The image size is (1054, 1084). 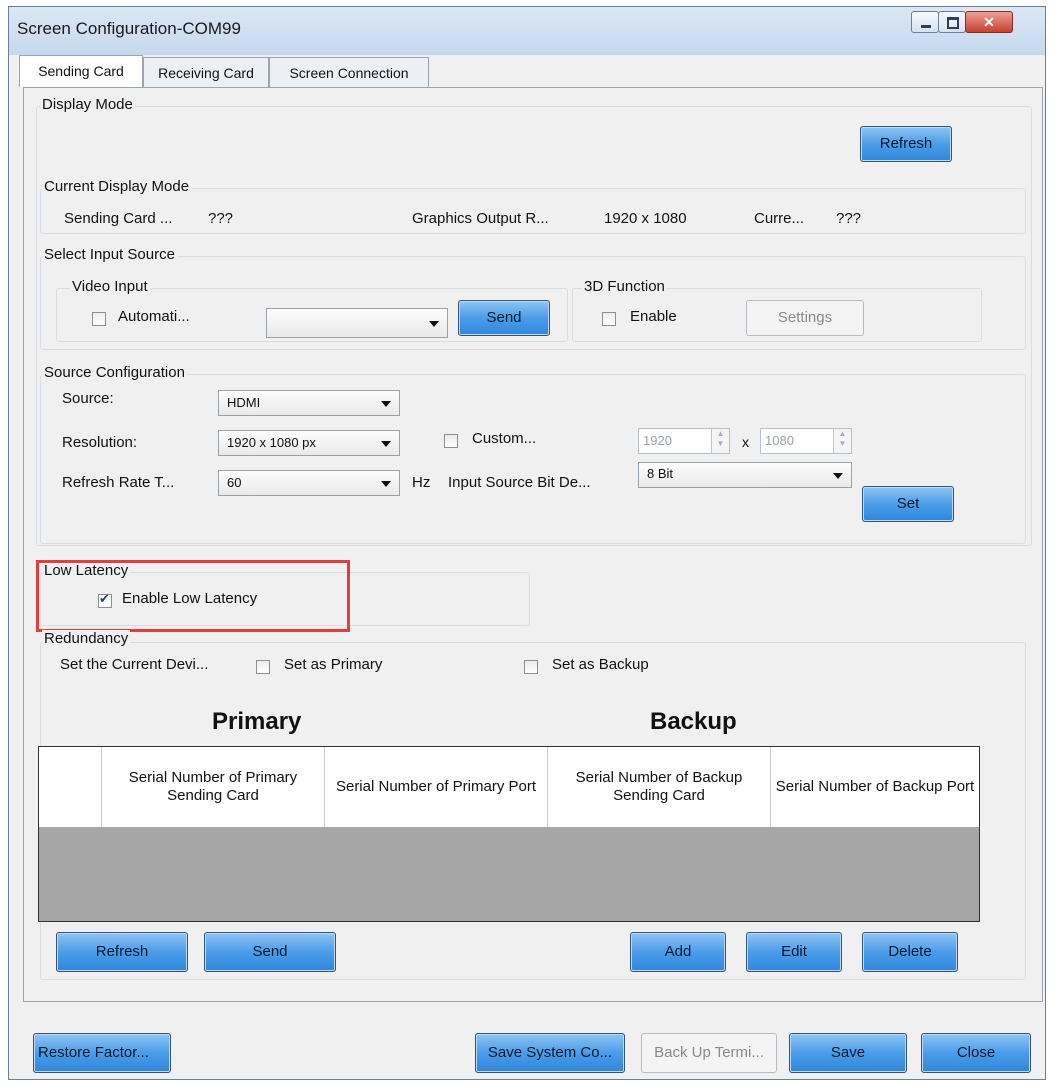 I want to click on set-backup-label: Set as Backup, so click(x=600, y=664).